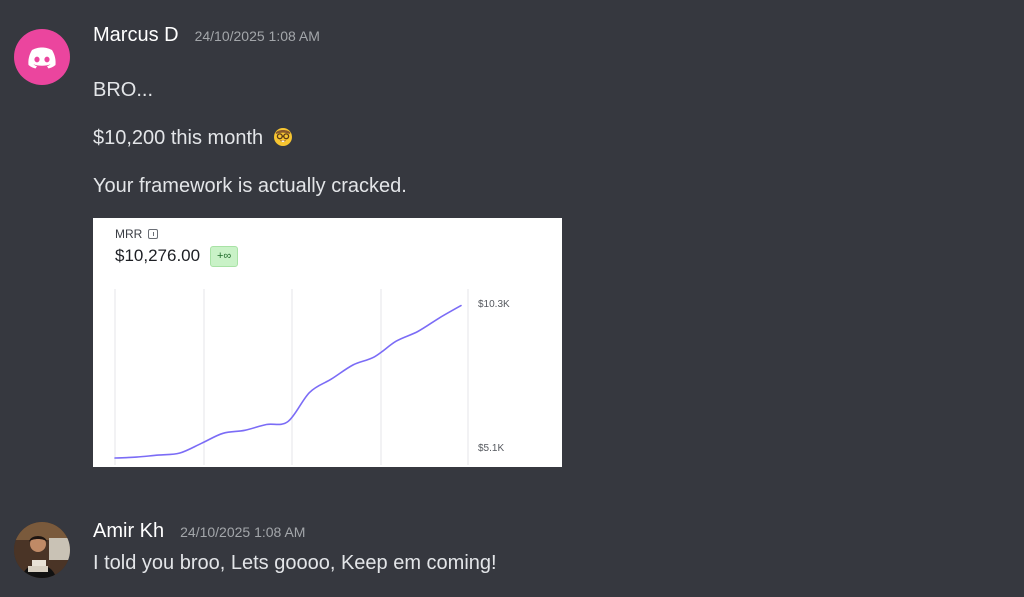 This screenshot has height=597, width=1024. What do you see at coordinates (136, 35) in the screenshot?
I see `author-name: Marcus D` at bounding box center [136, 35].